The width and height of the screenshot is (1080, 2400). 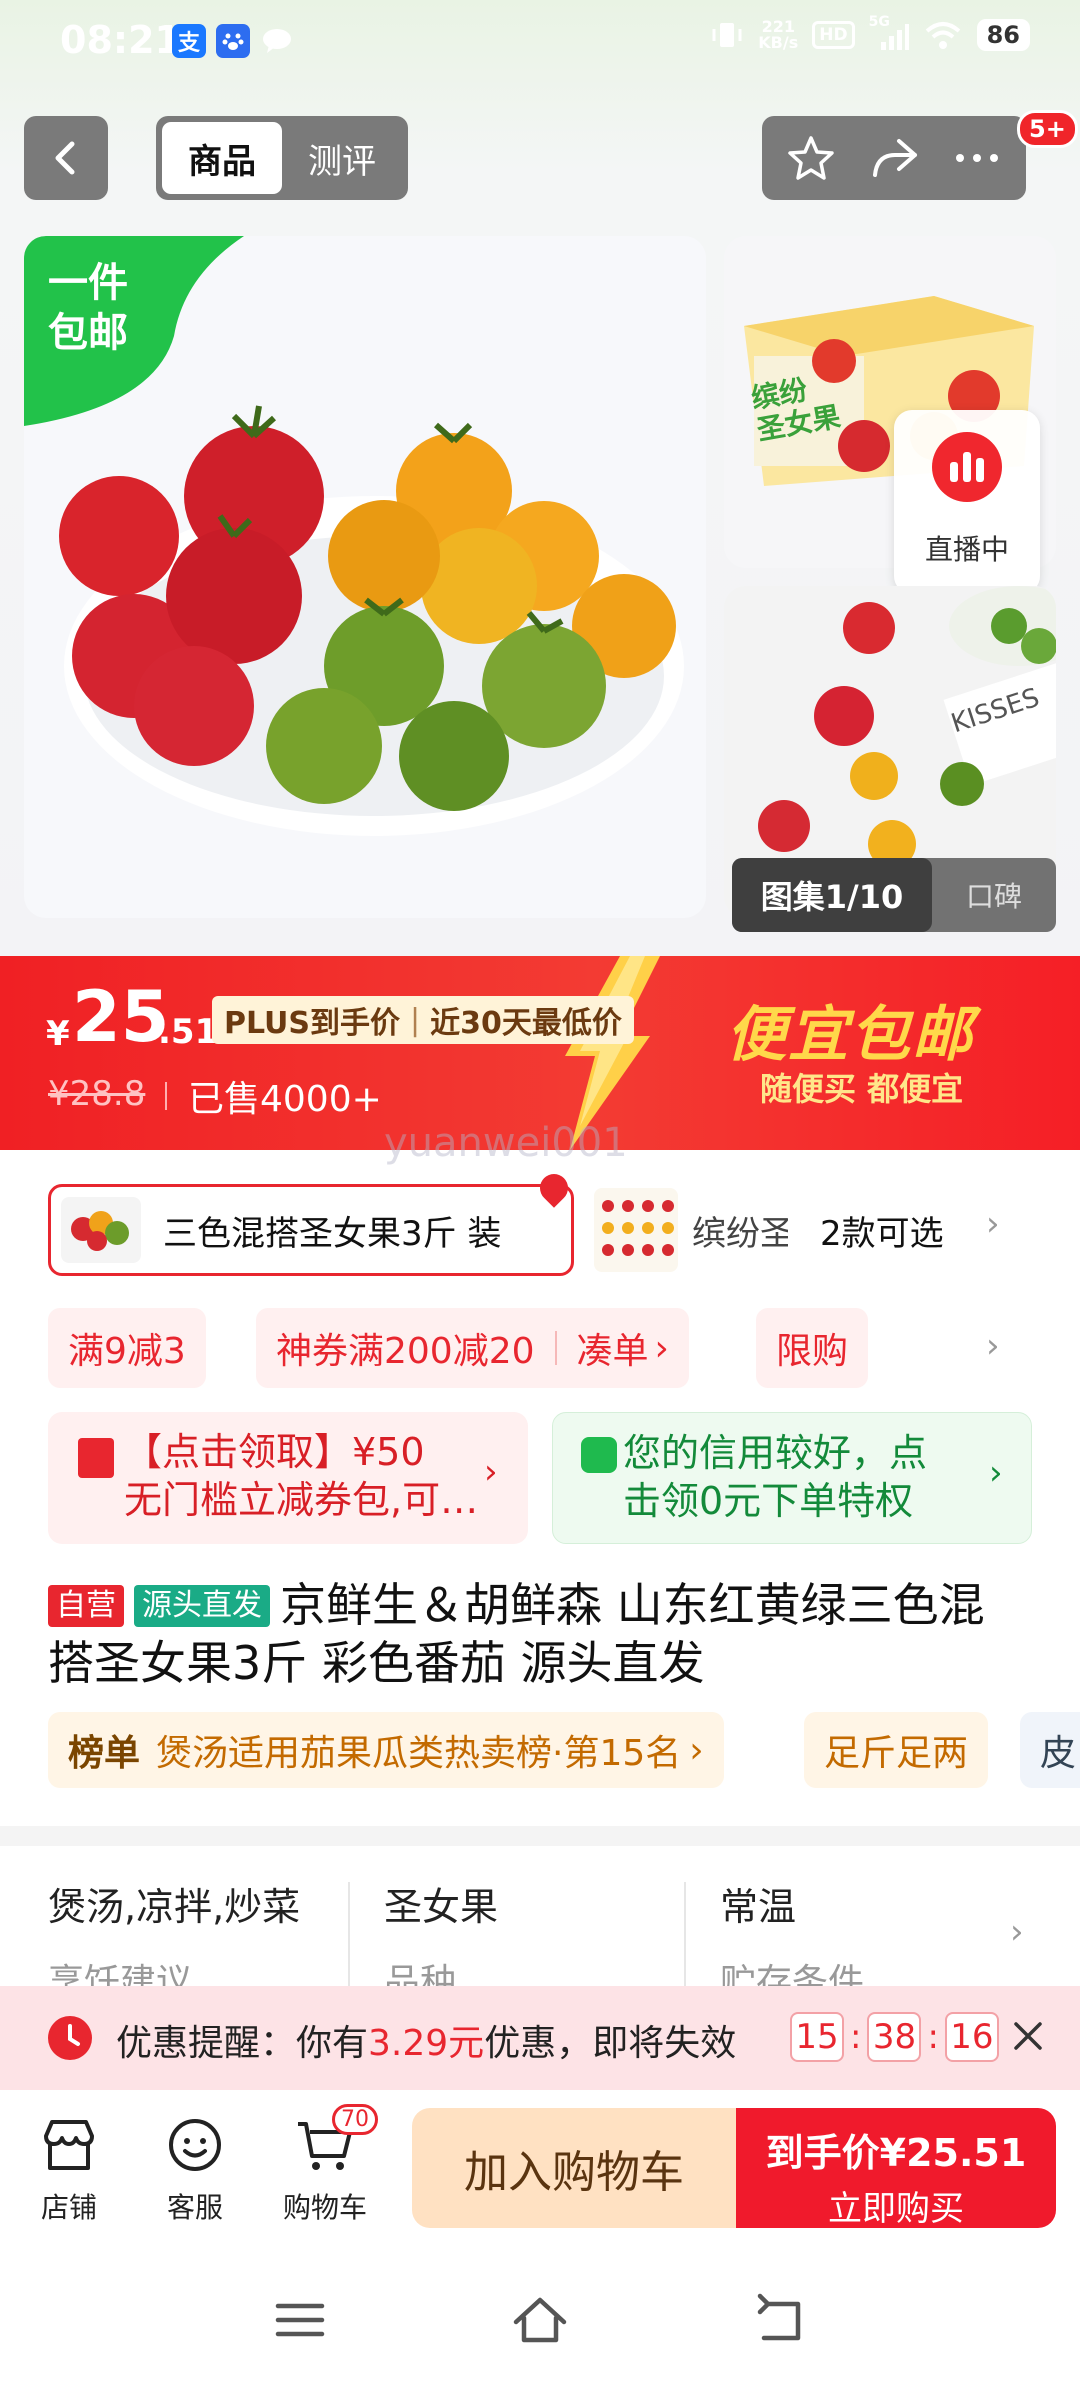 What do you see at coordinates (332, 1233) in the screenshot?
I see `variant-selected-label: 三色混搭圣女果3斤 装` at bounding box center [332, 1233].